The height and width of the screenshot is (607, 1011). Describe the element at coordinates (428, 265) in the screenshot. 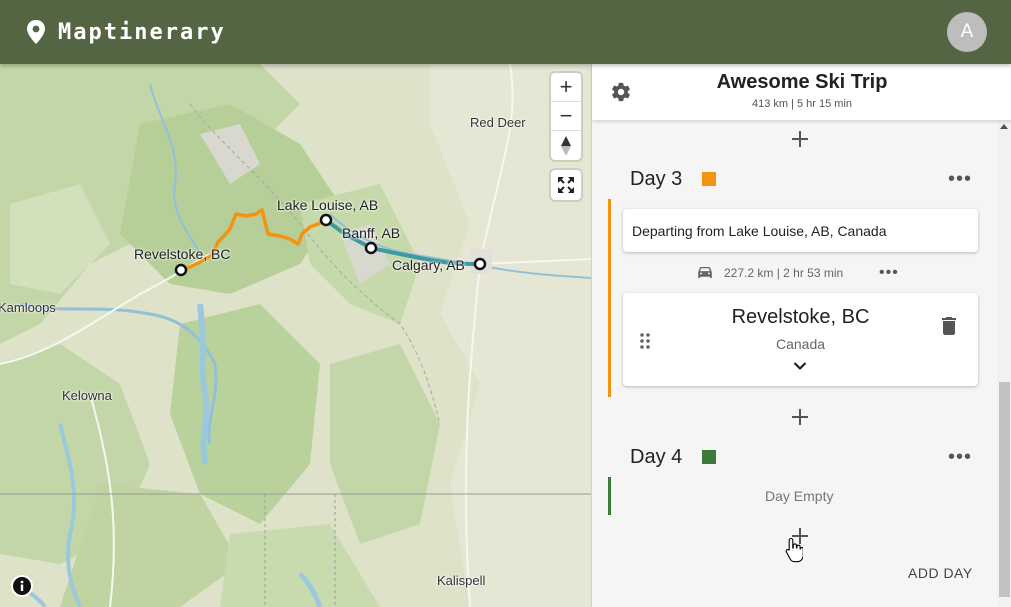

I see `map-stop-label-calgary: Calgary, AB` at that location.